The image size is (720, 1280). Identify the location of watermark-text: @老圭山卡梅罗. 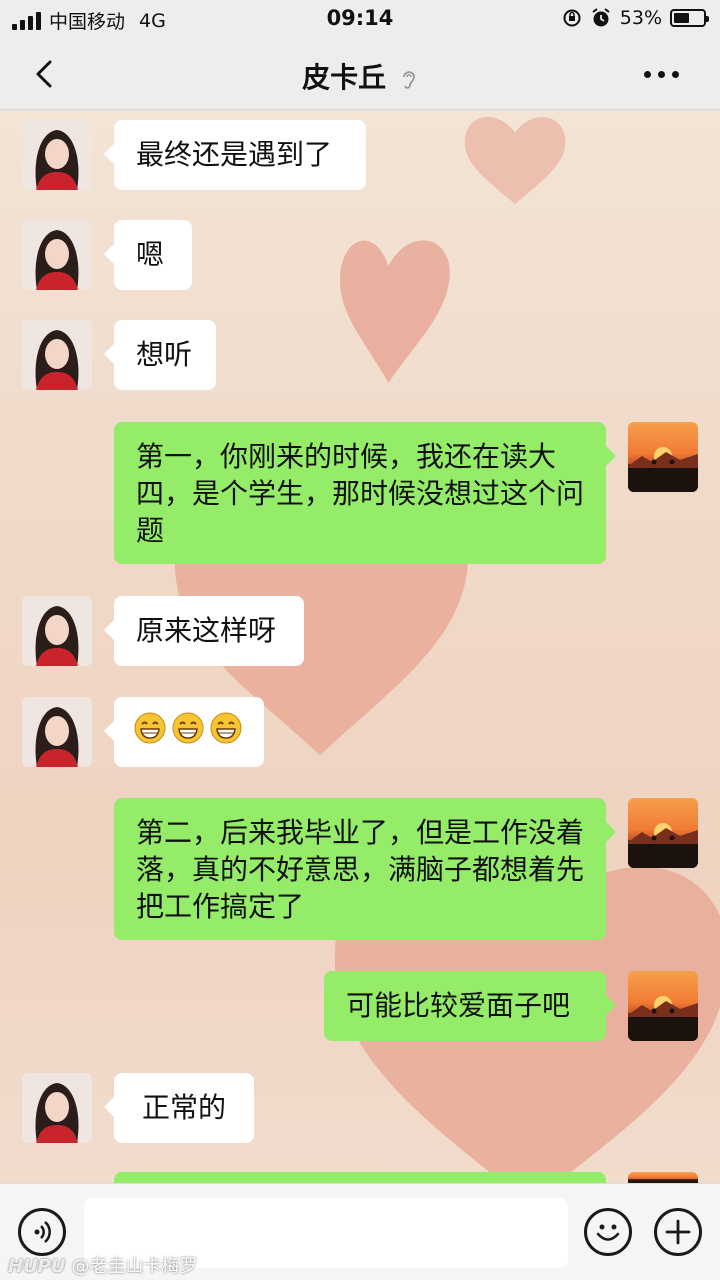
(134, 1266).